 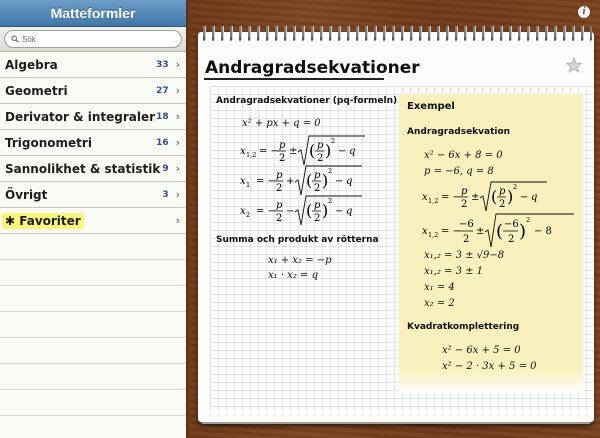 I want to click on search-bar, so click(x=93, y=39).